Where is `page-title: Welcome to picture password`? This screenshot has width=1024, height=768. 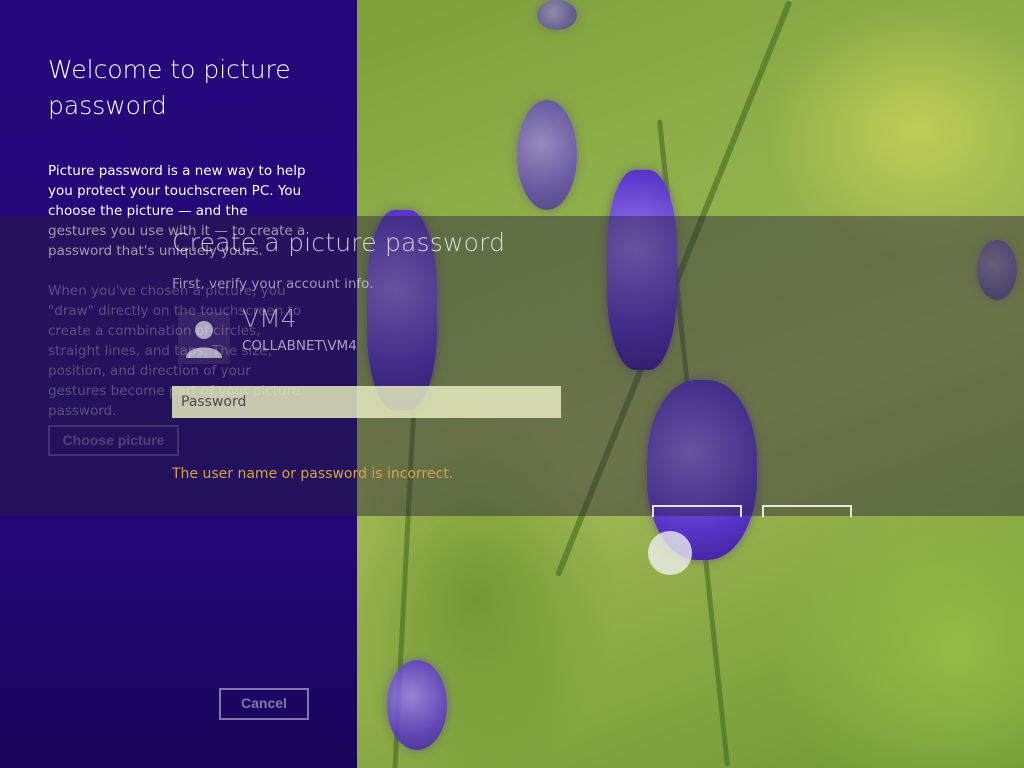
page-title: Welcome to picture password is located at coordinates (169, 87).